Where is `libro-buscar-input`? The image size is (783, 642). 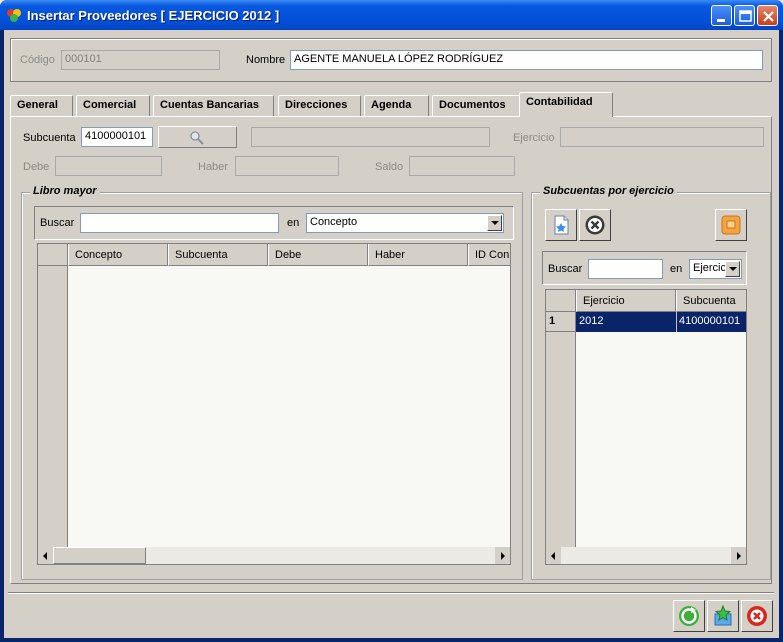
libro-buscar-input is located at coordinates (179, 223).